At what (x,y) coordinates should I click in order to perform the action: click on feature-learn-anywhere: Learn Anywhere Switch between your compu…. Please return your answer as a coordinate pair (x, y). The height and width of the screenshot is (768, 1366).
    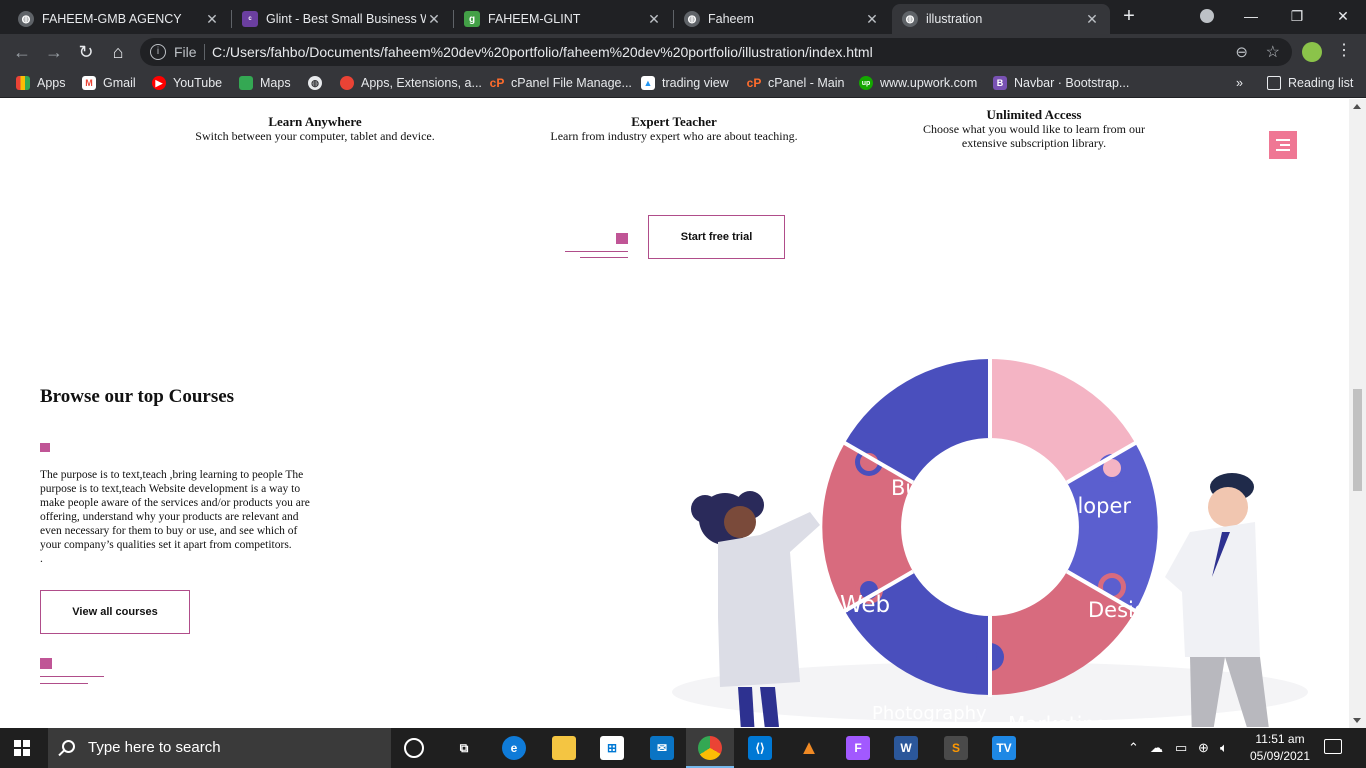
    Looking at the image, I should click on (315, 129).